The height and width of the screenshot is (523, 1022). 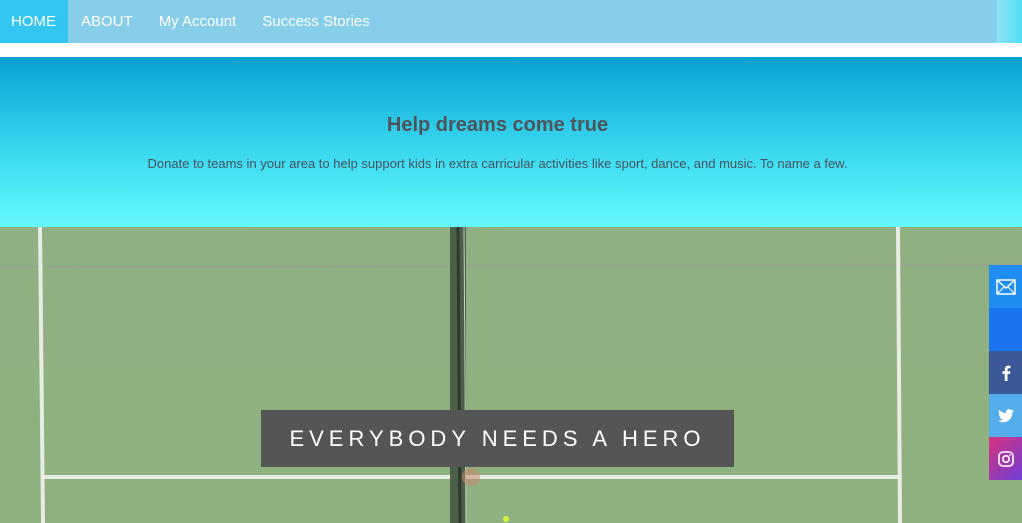 I want to click on hero-title: Help dreams come true, so click(x=497, y=125).